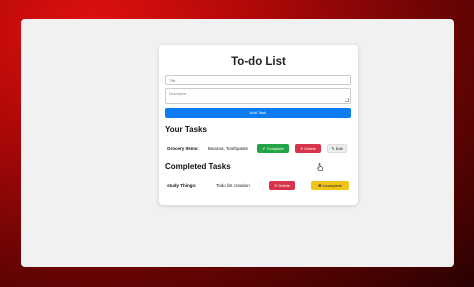 The width and height of the screenshot is (474, 287). Describe the element at coordinates (333, 148) in the screenshot. I see `pencil-icon: ✎` at that location.